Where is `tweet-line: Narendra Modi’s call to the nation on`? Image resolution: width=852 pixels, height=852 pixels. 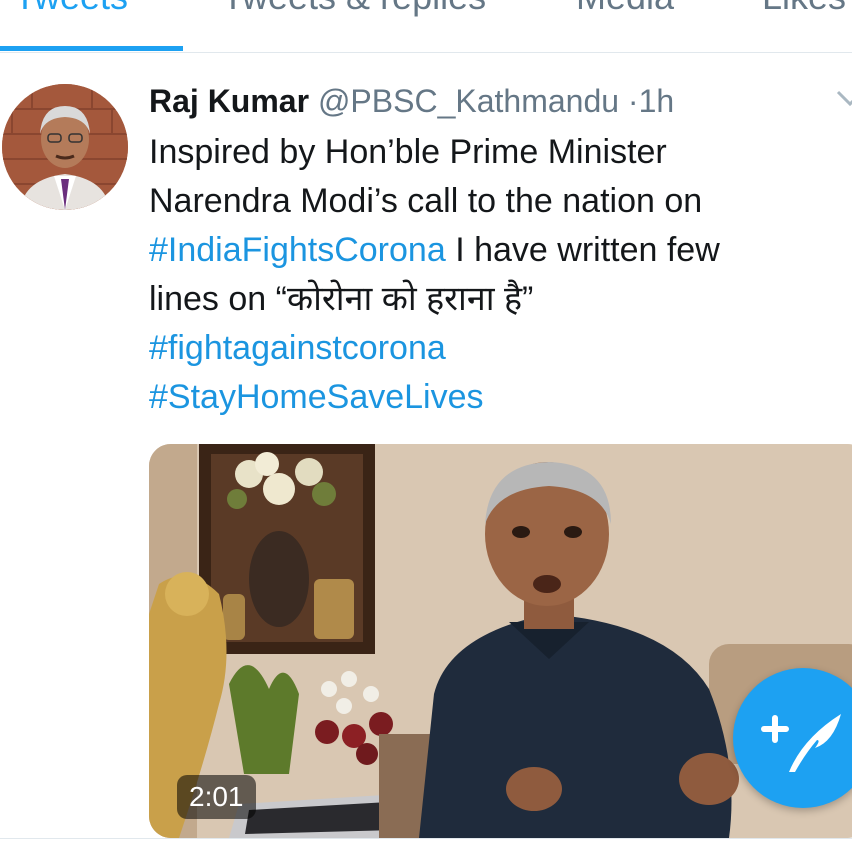 tweet-line: Narendra Modi’s call to the nation on is located at coordinates (426, 201).